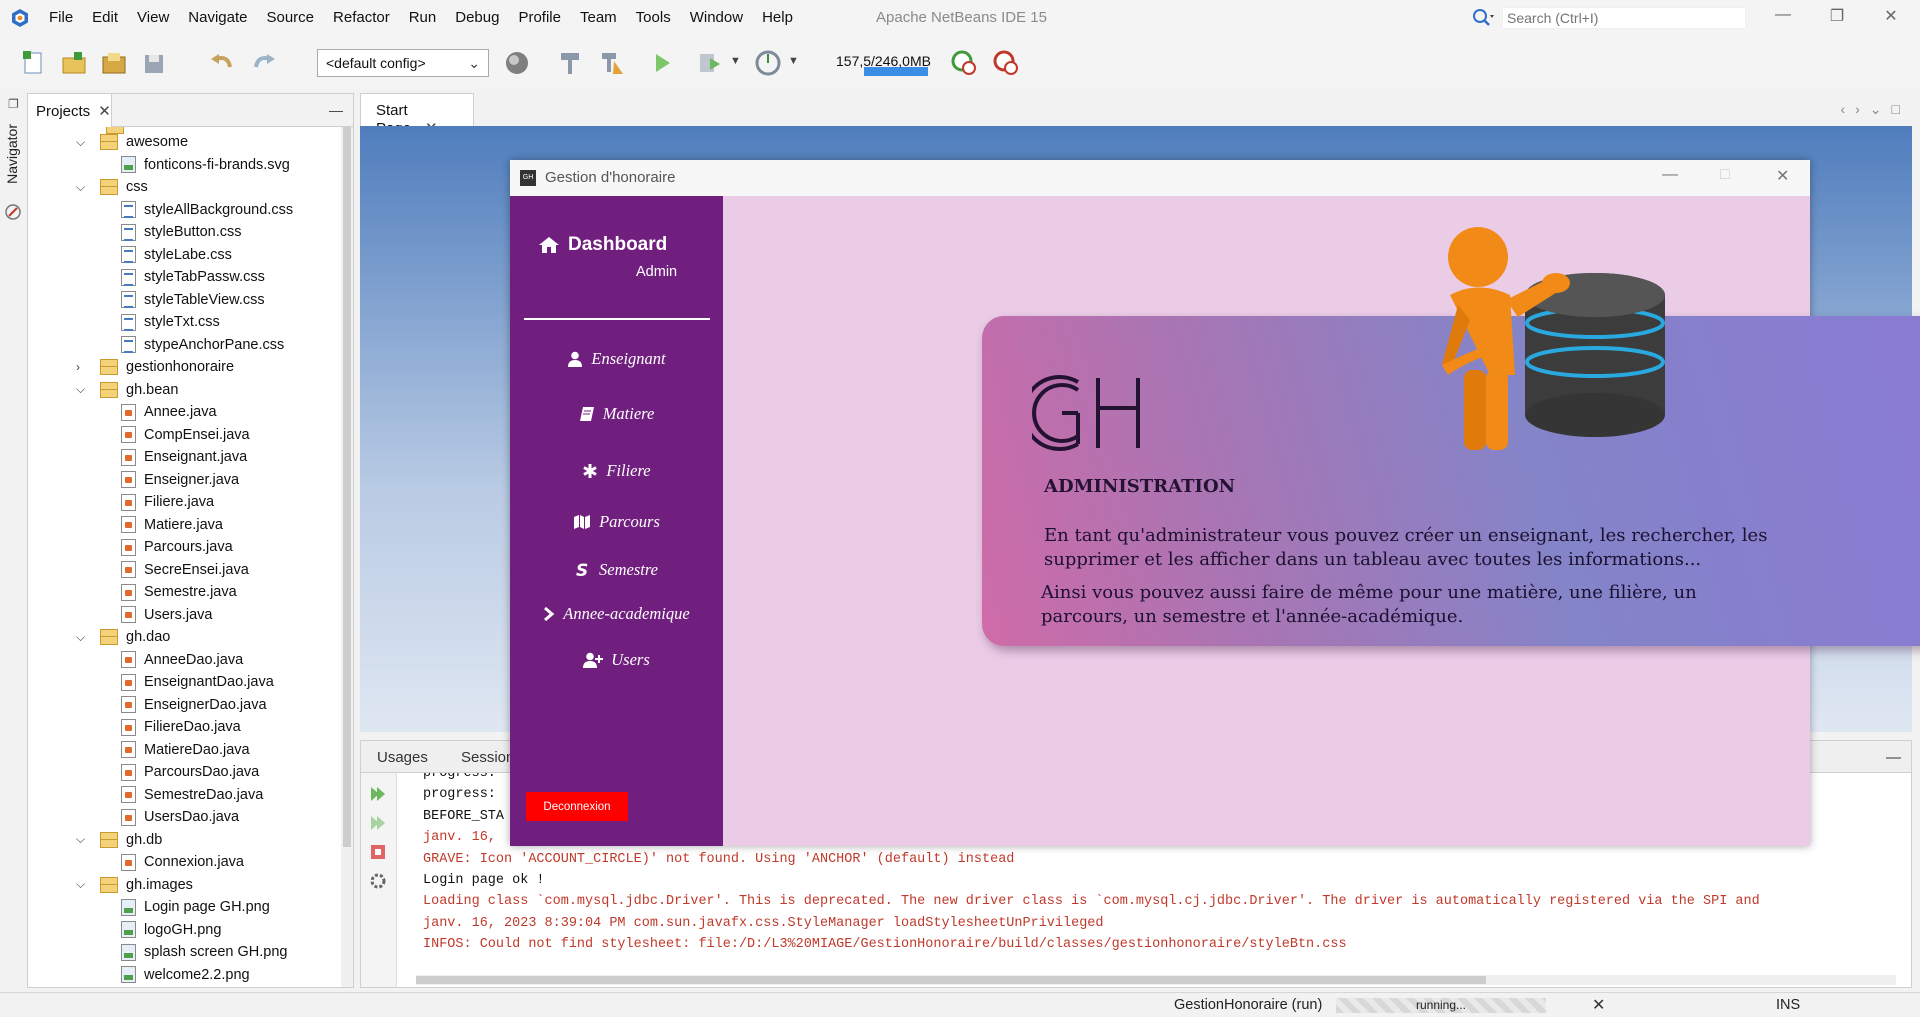 The image size is (1920, 1017). I want to click on new-project-icon, so click(74, 63).